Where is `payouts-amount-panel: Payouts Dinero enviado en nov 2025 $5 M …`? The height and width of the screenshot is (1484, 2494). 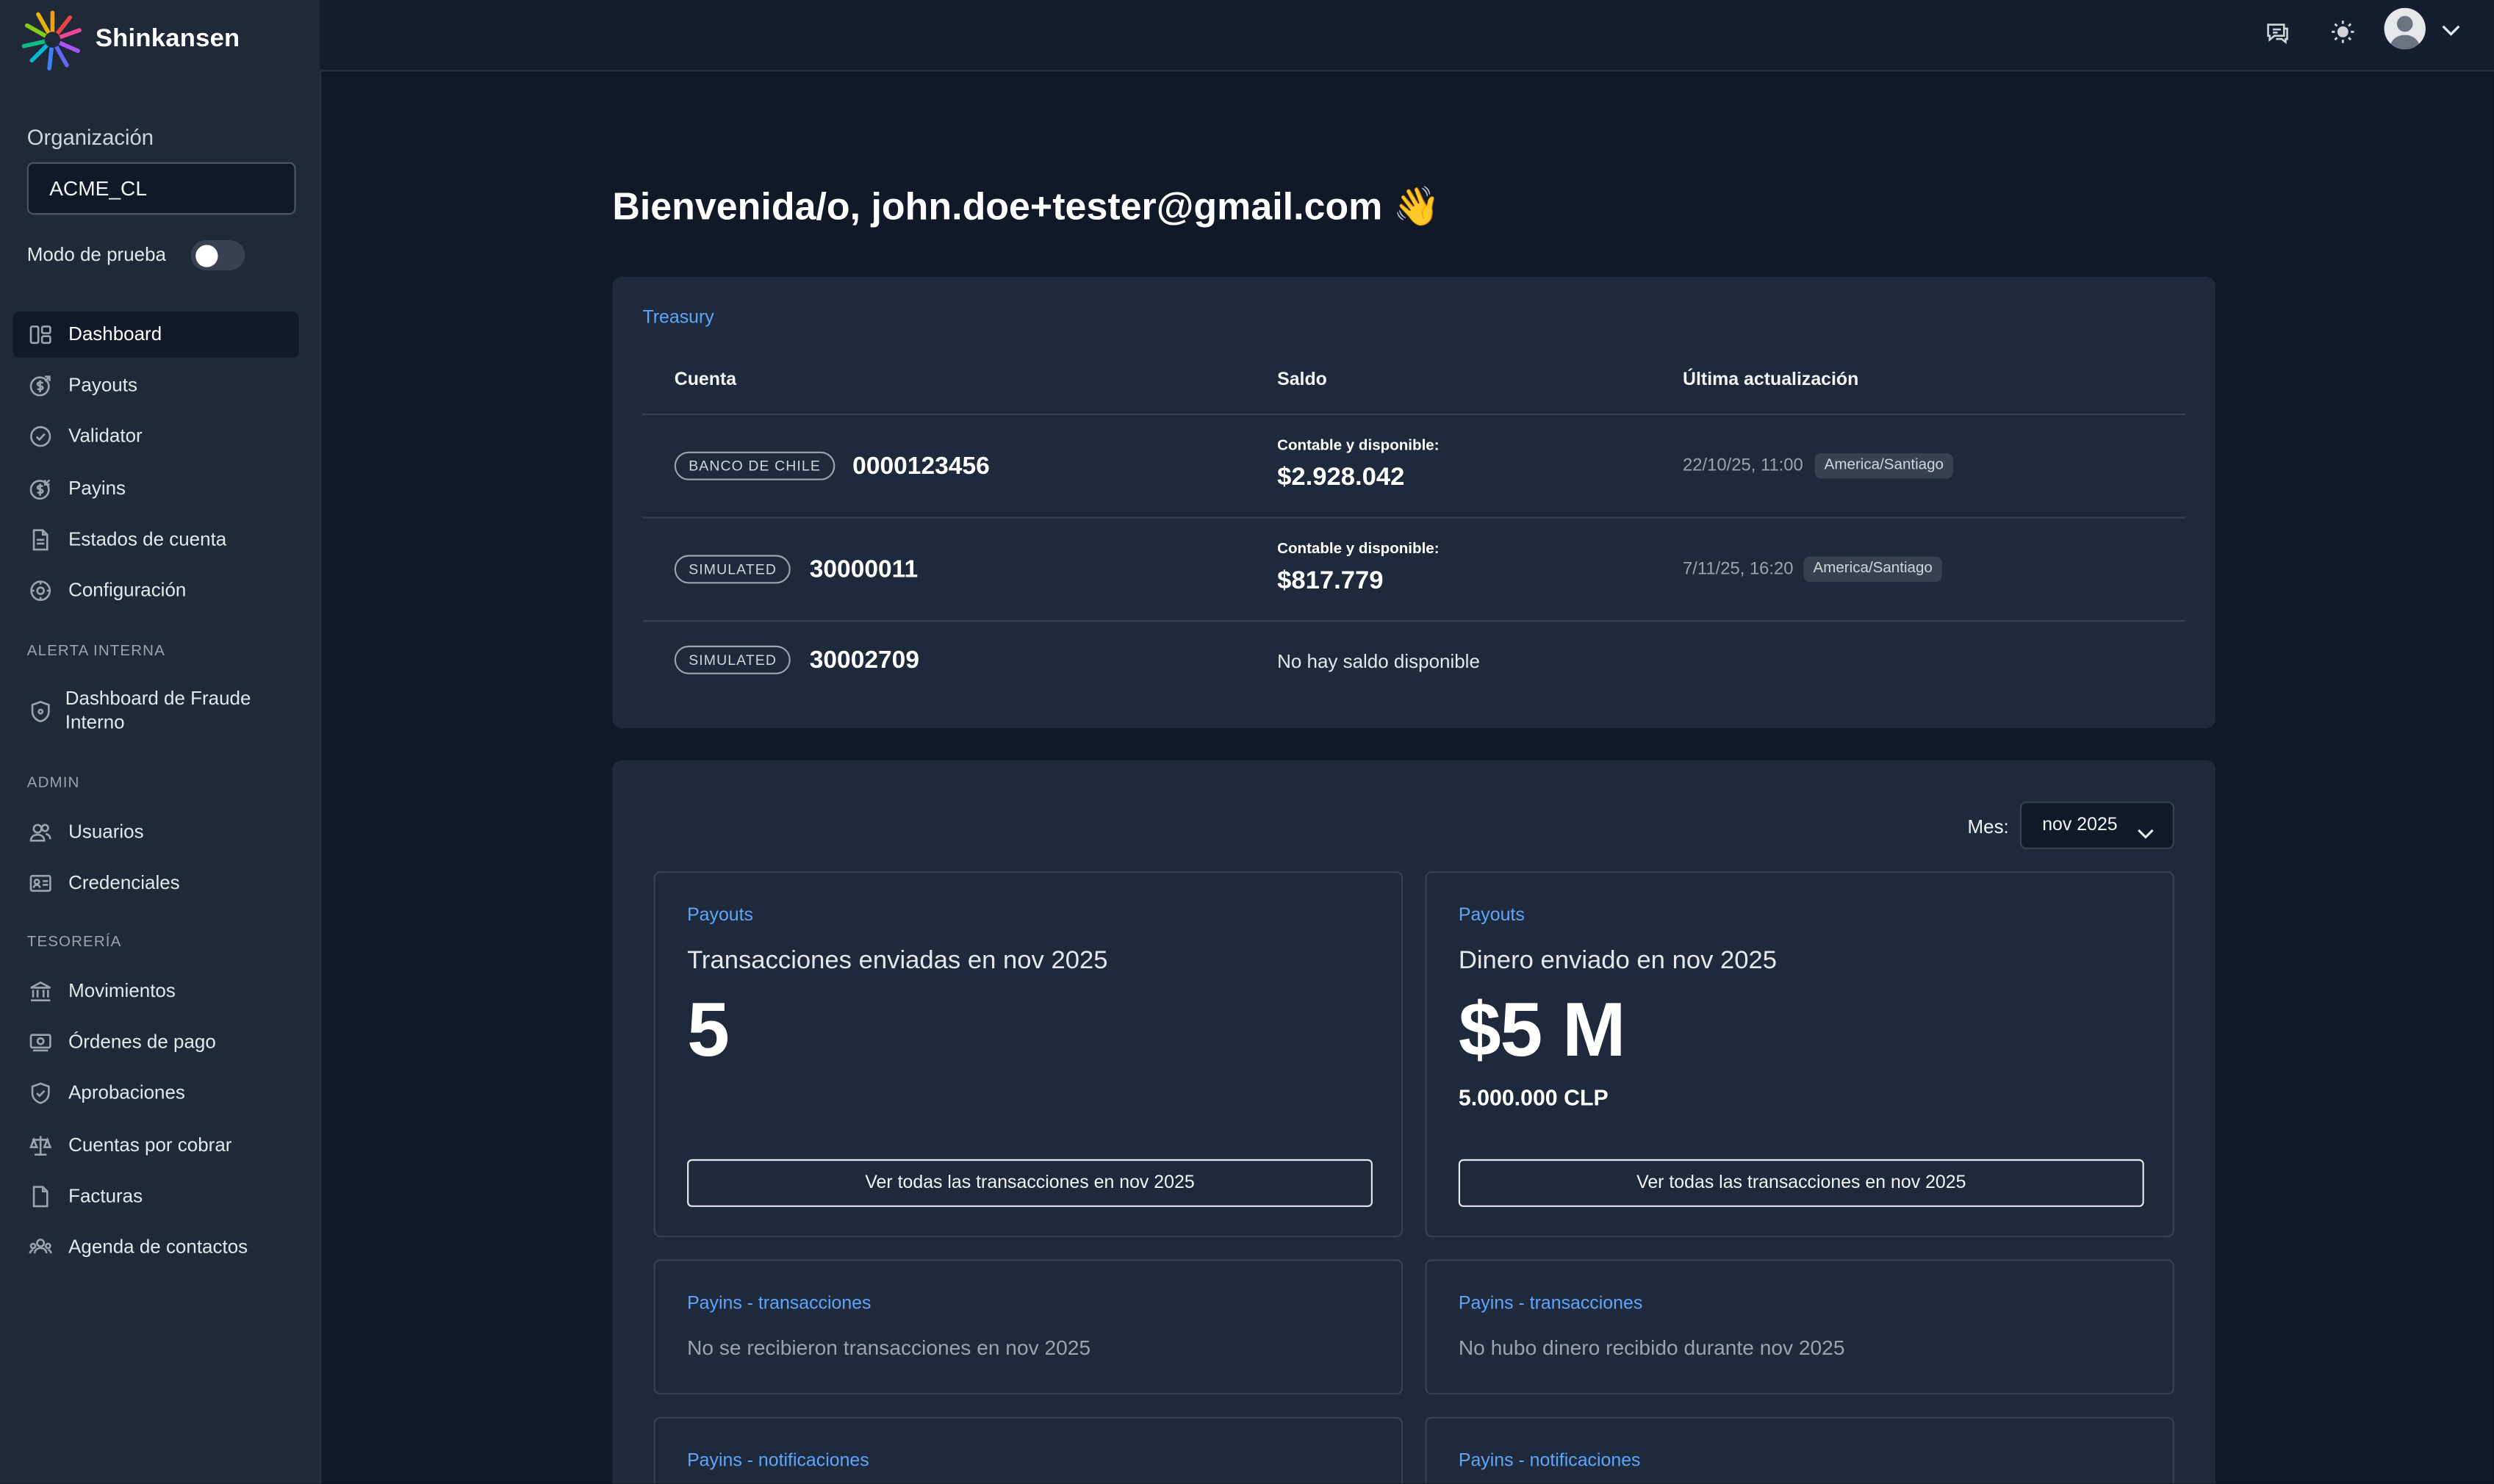 payouts-amount-panel: Payouts Dinero enviado en nov 2025 $5 M … is located at coordinates (1799, 1054).